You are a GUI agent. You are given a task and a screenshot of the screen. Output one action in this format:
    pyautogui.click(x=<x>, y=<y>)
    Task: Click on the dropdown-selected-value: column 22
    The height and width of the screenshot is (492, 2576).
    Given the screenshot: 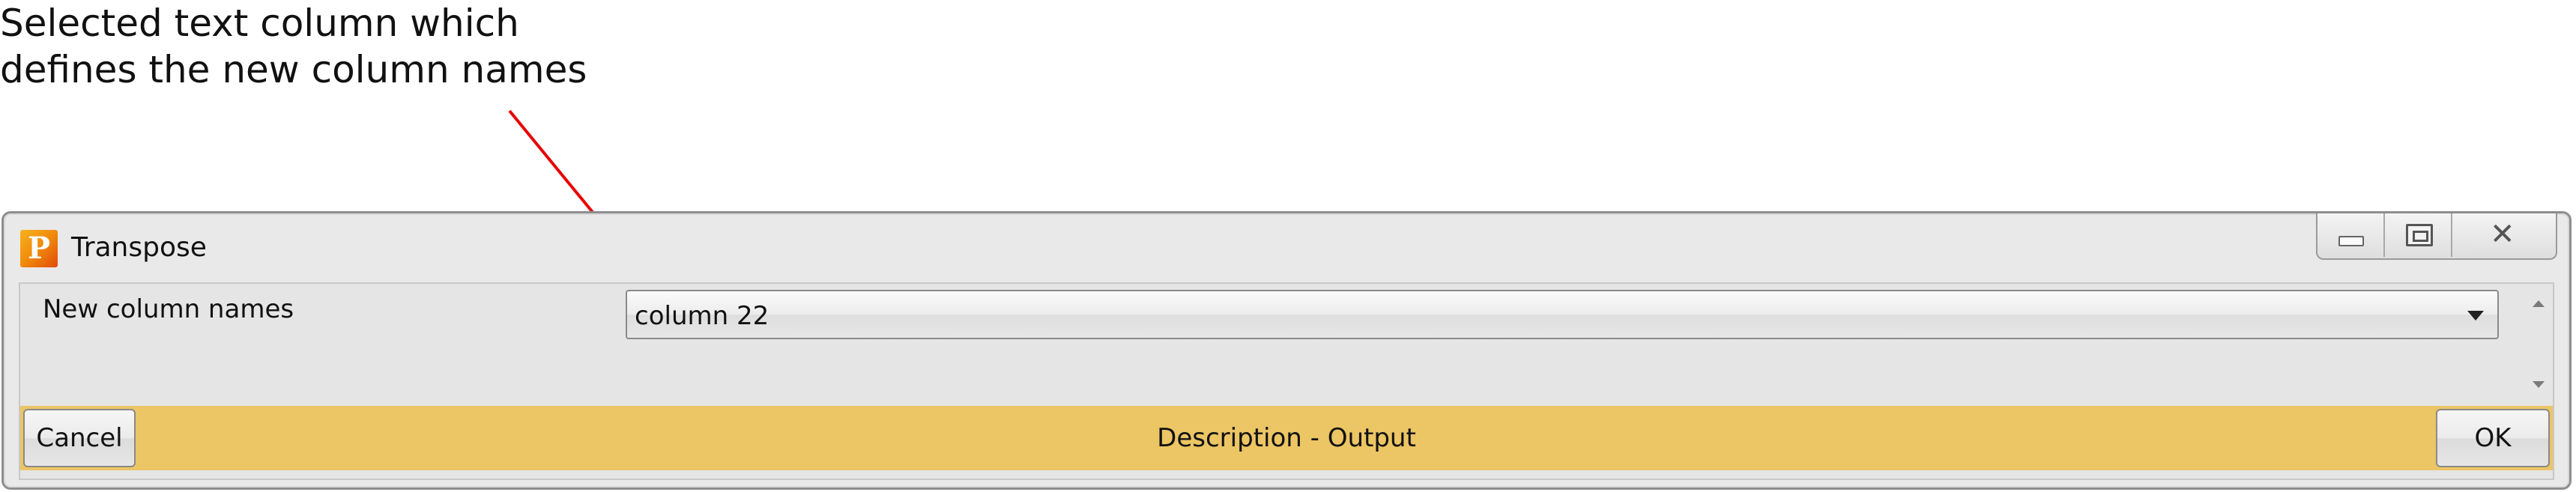 What is the action you would take?
    pyautogui.click(x=702, y=316)
    